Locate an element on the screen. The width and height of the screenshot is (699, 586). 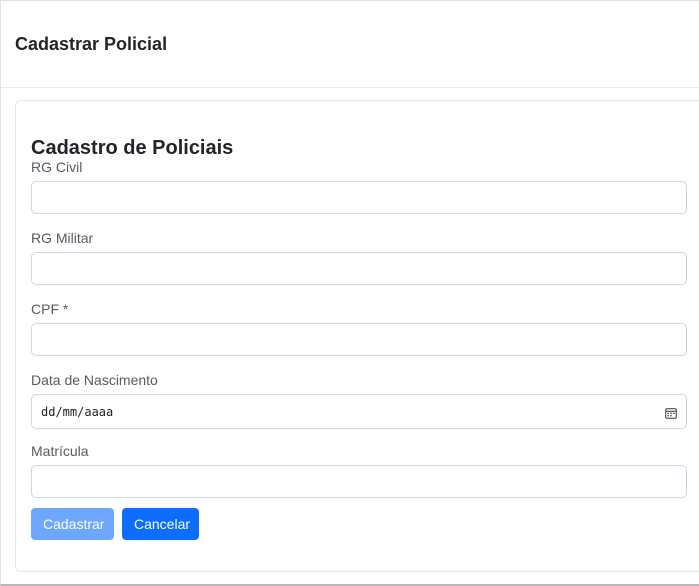
page-header: Cadastrar Policial is located at coordinates (350, 44).